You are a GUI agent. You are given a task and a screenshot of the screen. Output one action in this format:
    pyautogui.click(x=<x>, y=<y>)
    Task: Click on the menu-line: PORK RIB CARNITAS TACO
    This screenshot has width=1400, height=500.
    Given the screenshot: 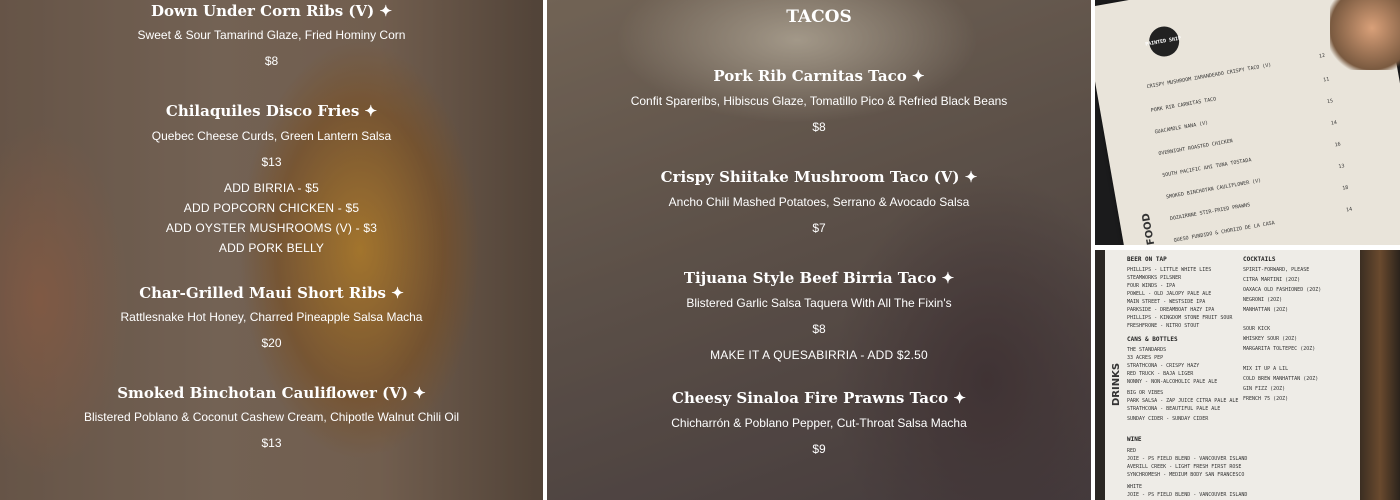 What is the action you would take?
    pyautogui.click(x=1183, y=105)
    